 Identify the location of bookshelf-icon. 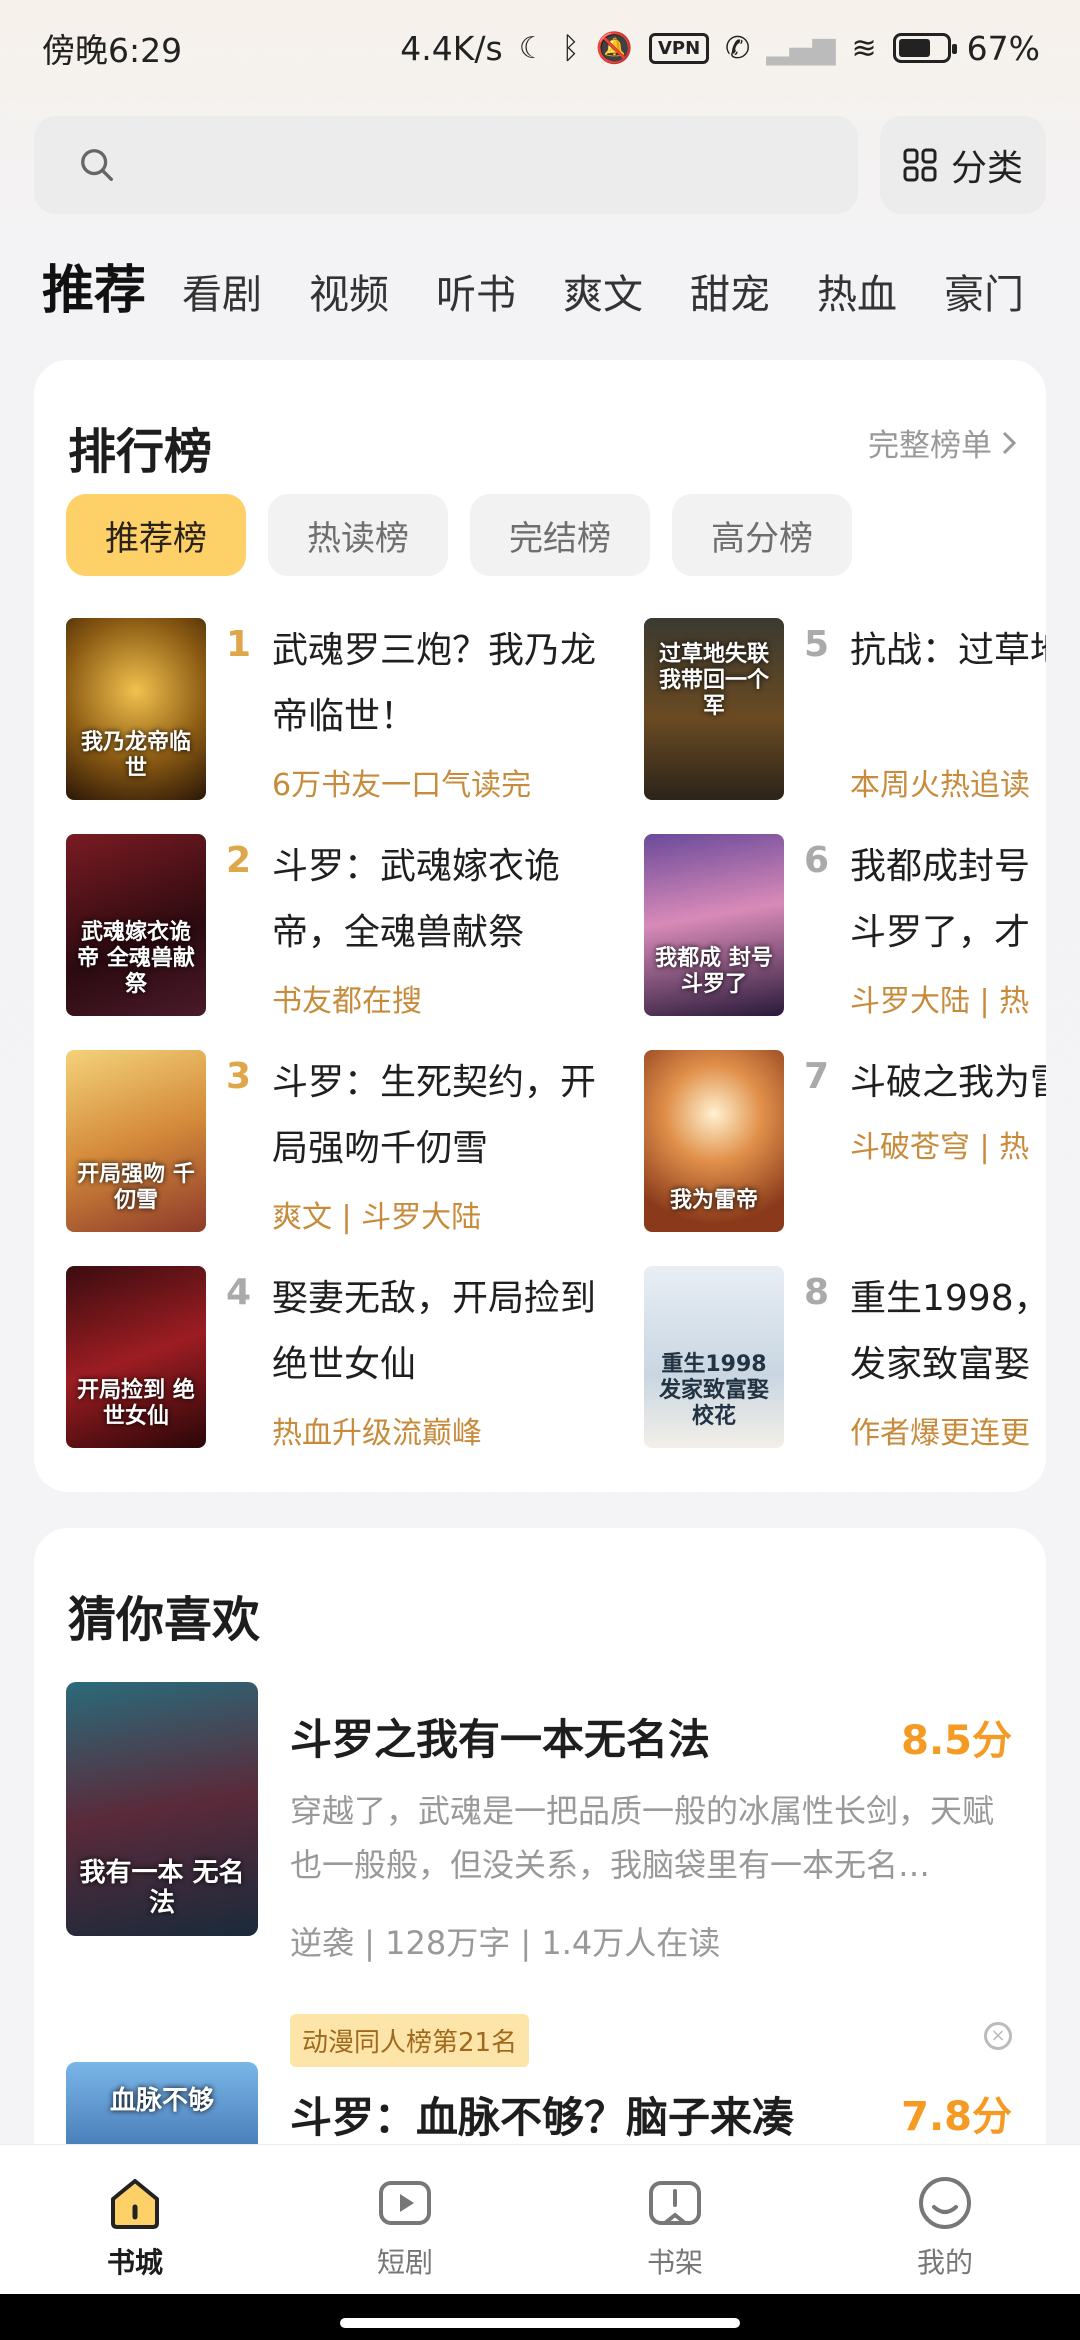
(675, 2203).